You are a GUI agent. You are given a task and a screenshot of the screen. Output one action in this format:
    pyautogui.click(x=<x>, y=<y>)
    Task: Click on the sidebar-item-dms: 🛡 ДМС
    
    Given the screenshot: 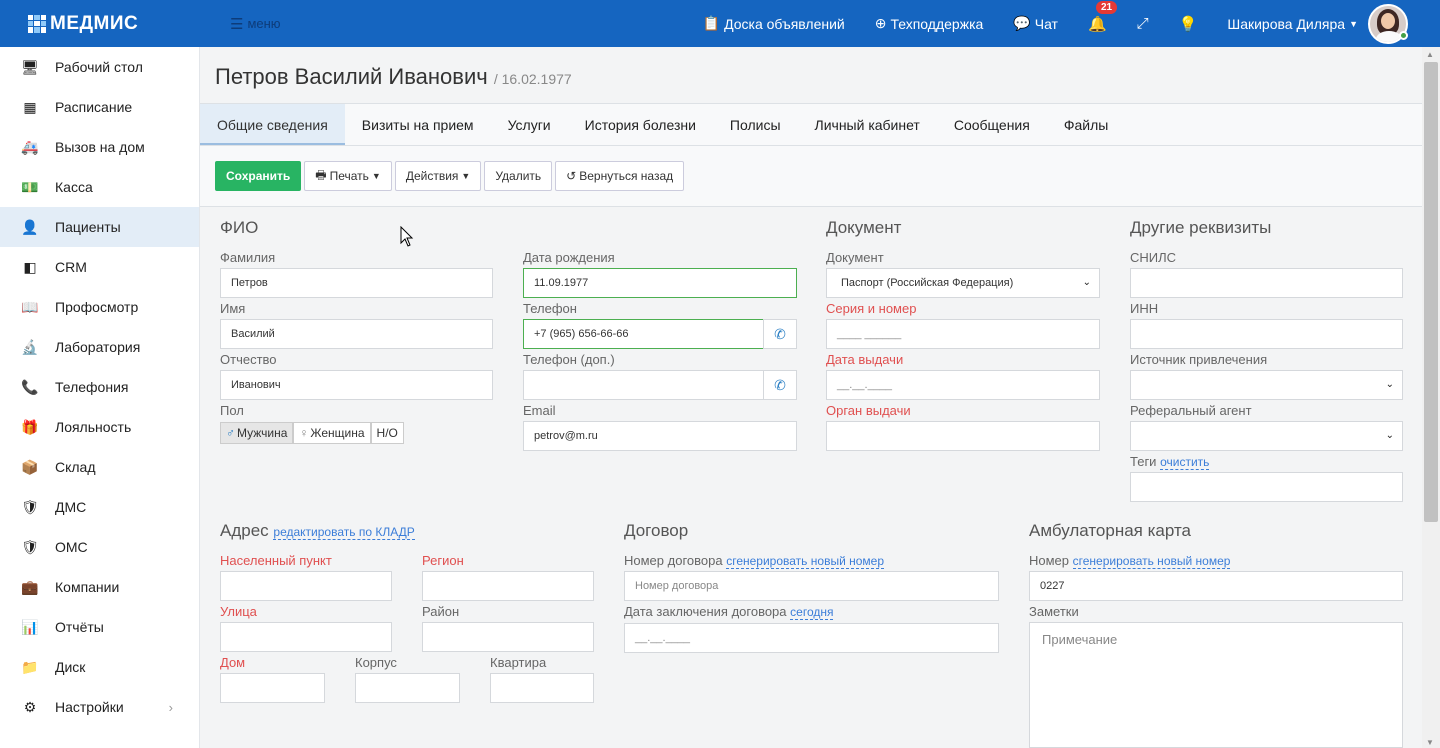 What is the action you would take?
    pyautogui.click(x=99, y=507)
    